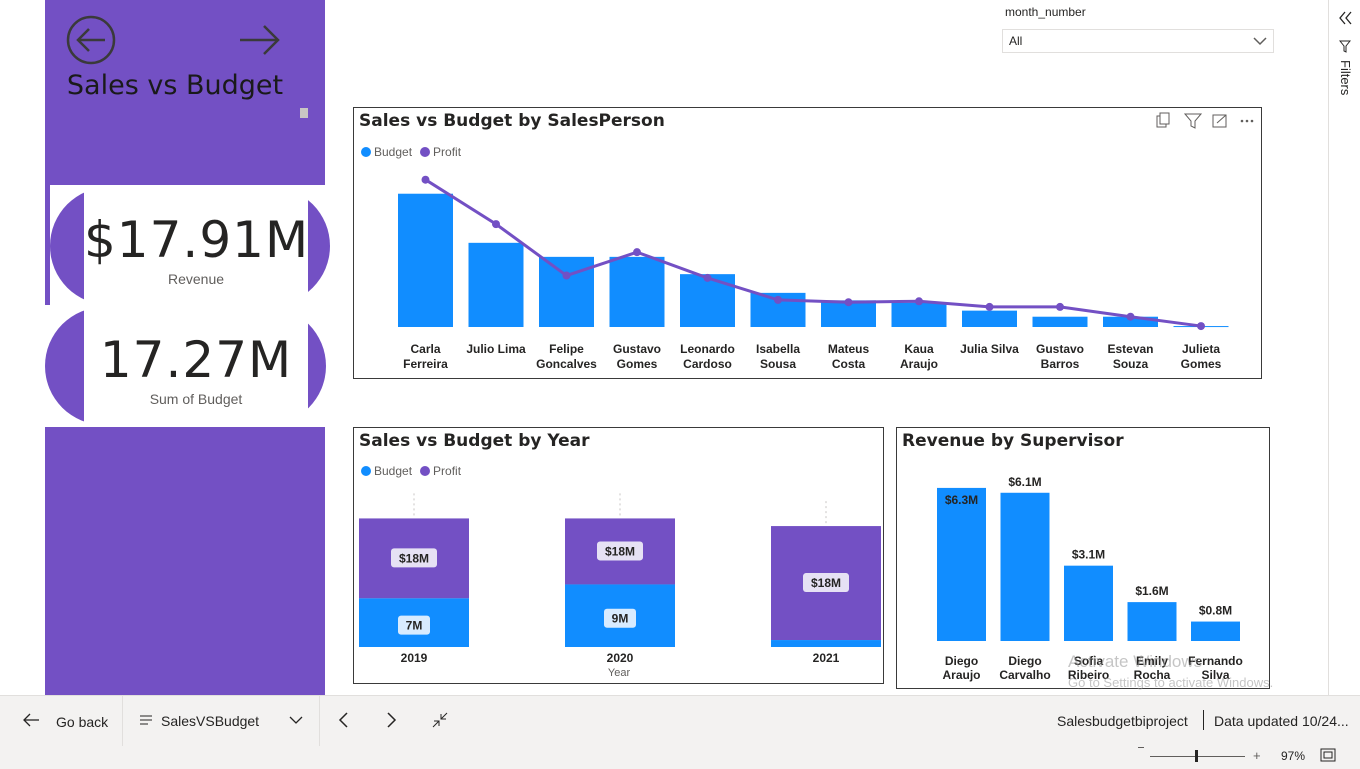 This screenshot has width=1360, height=769. I want to click on back-nav-button, so click(91, 40).